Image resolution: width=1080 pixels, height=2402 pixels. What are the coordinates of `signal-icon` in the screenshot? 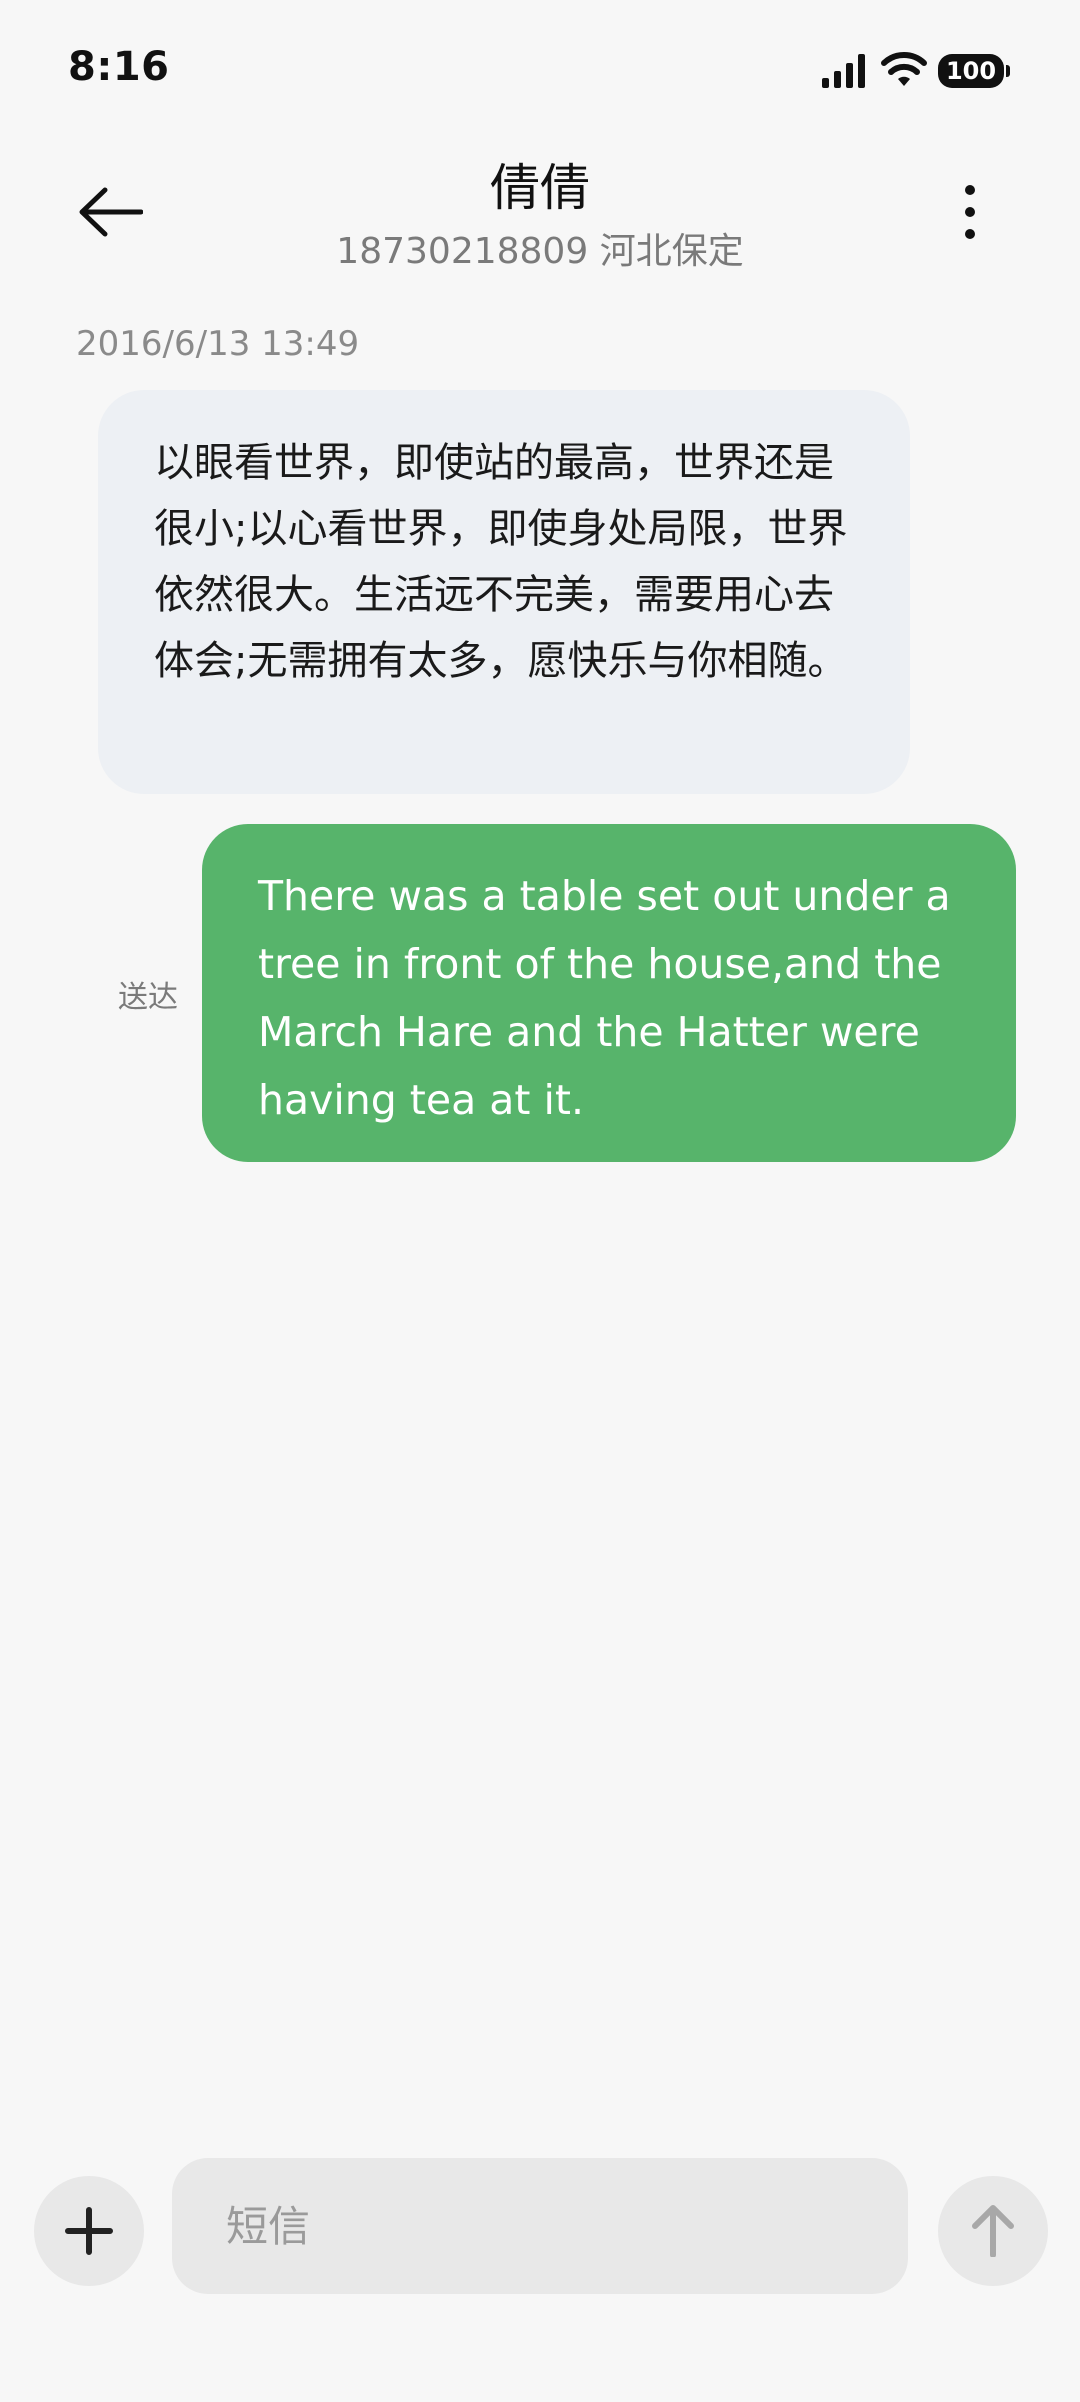 It's located at (843, 71).